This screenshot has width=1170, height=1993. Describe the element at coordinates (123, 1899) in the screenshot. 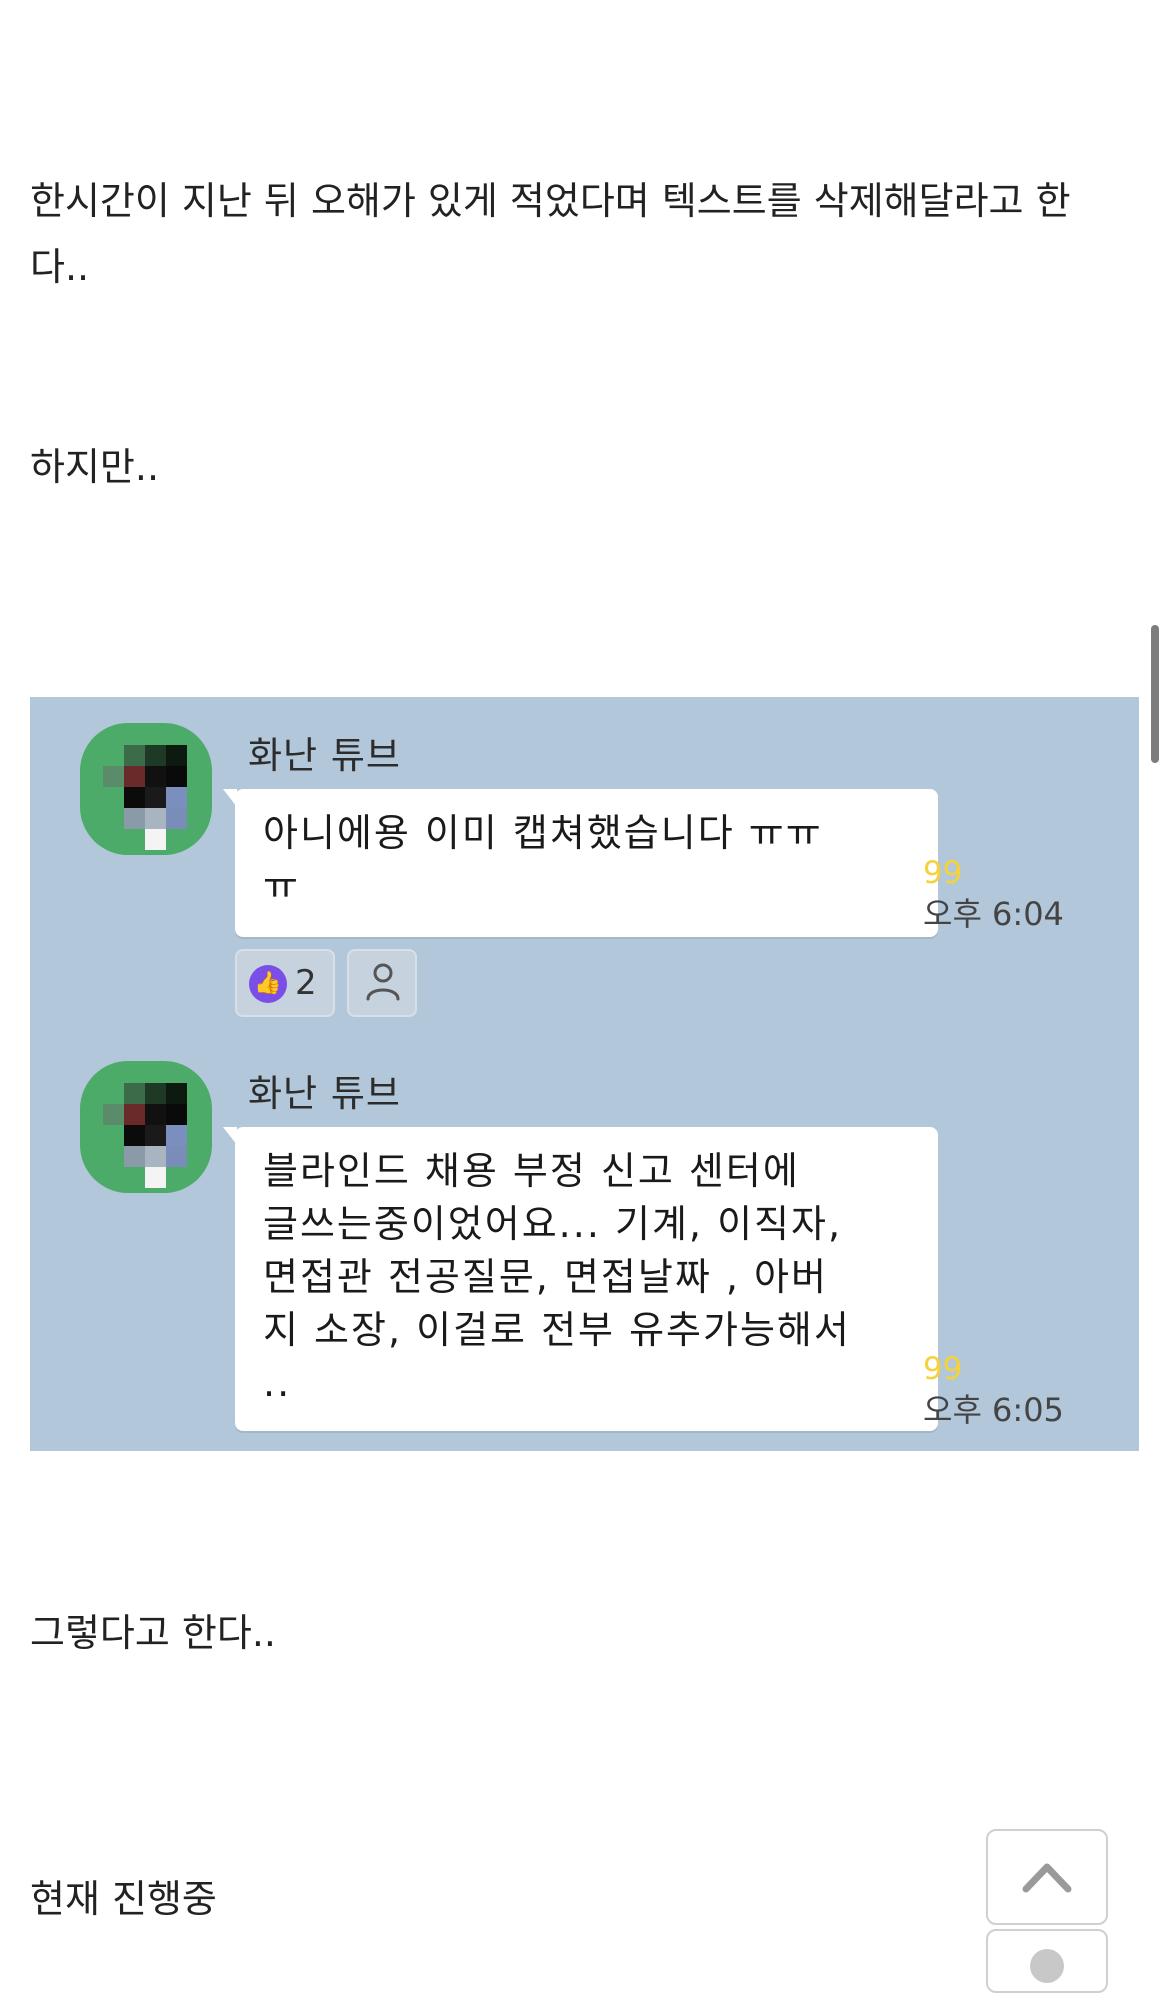

I see `post-paragraph: 현재 진행중` at that location.